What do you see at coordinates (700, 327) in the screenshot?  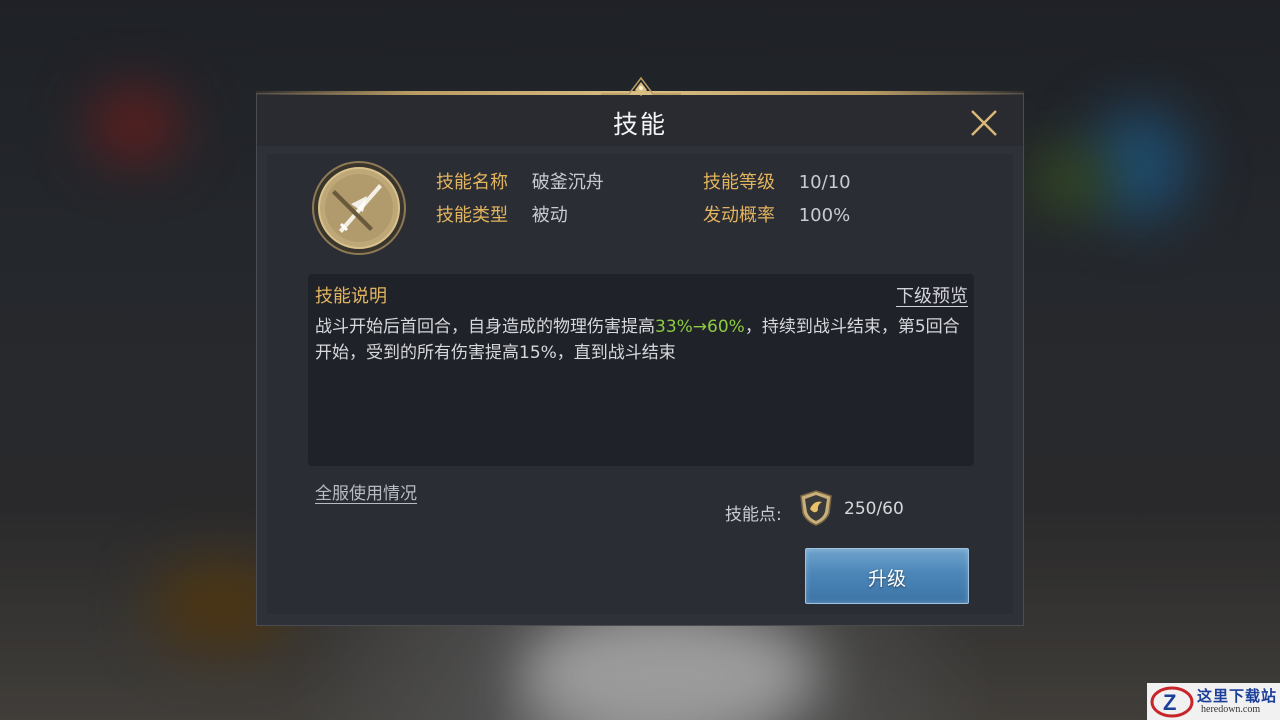 I see `damage-boost-highlight: 33%→60%` at bounding box center [700, 327].